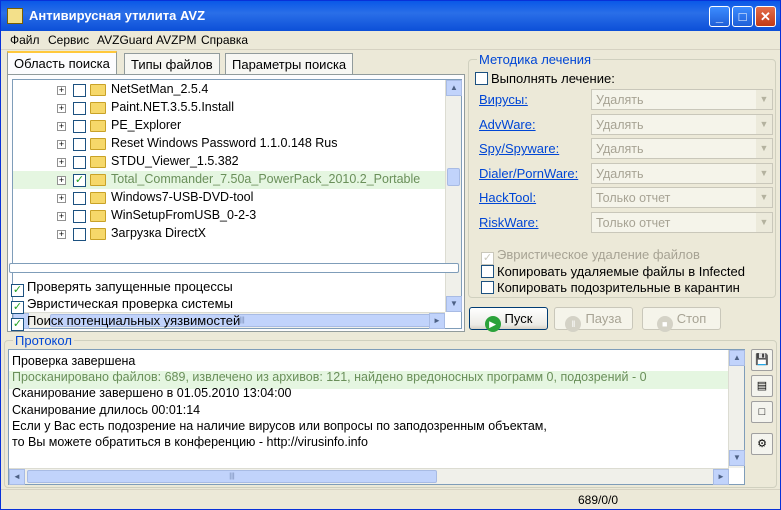 The height and width of the screenshot is (510, 781). What do you see at coordinates (507, 124) in the screenshot?
I see `threat-type-link: AdvWare:` at bounding box center [507, 124].